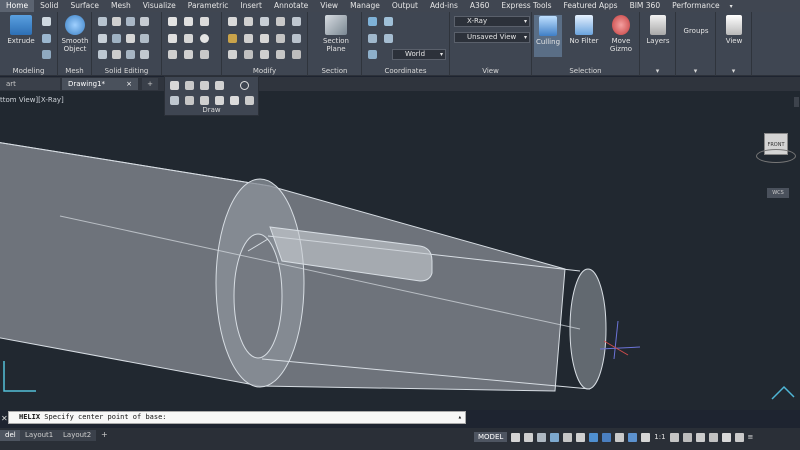  I want to click on erase-icon, so click(280, 38).